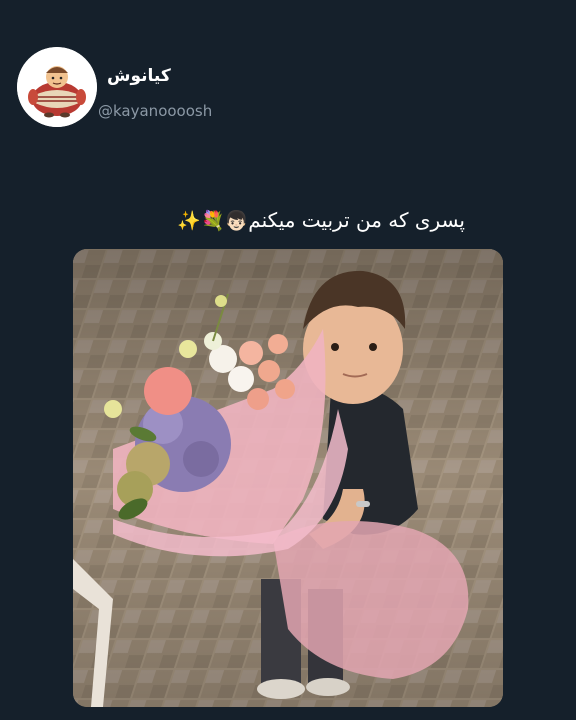  Describe the element at coordinates (155, 111) in the screenshot. I see `user-handle: @kayanoooosh` at that location.